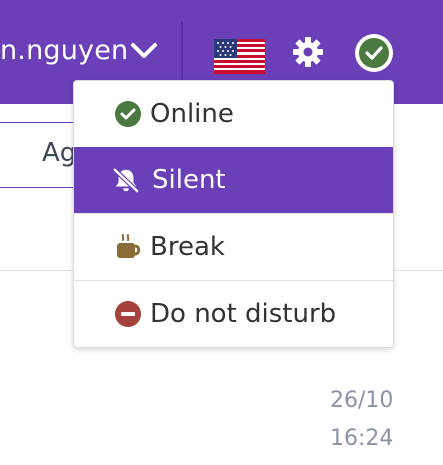 The height and width of the screenshot is (465, 443). I want to click on status-option-label: Silent, so click(189, 180).